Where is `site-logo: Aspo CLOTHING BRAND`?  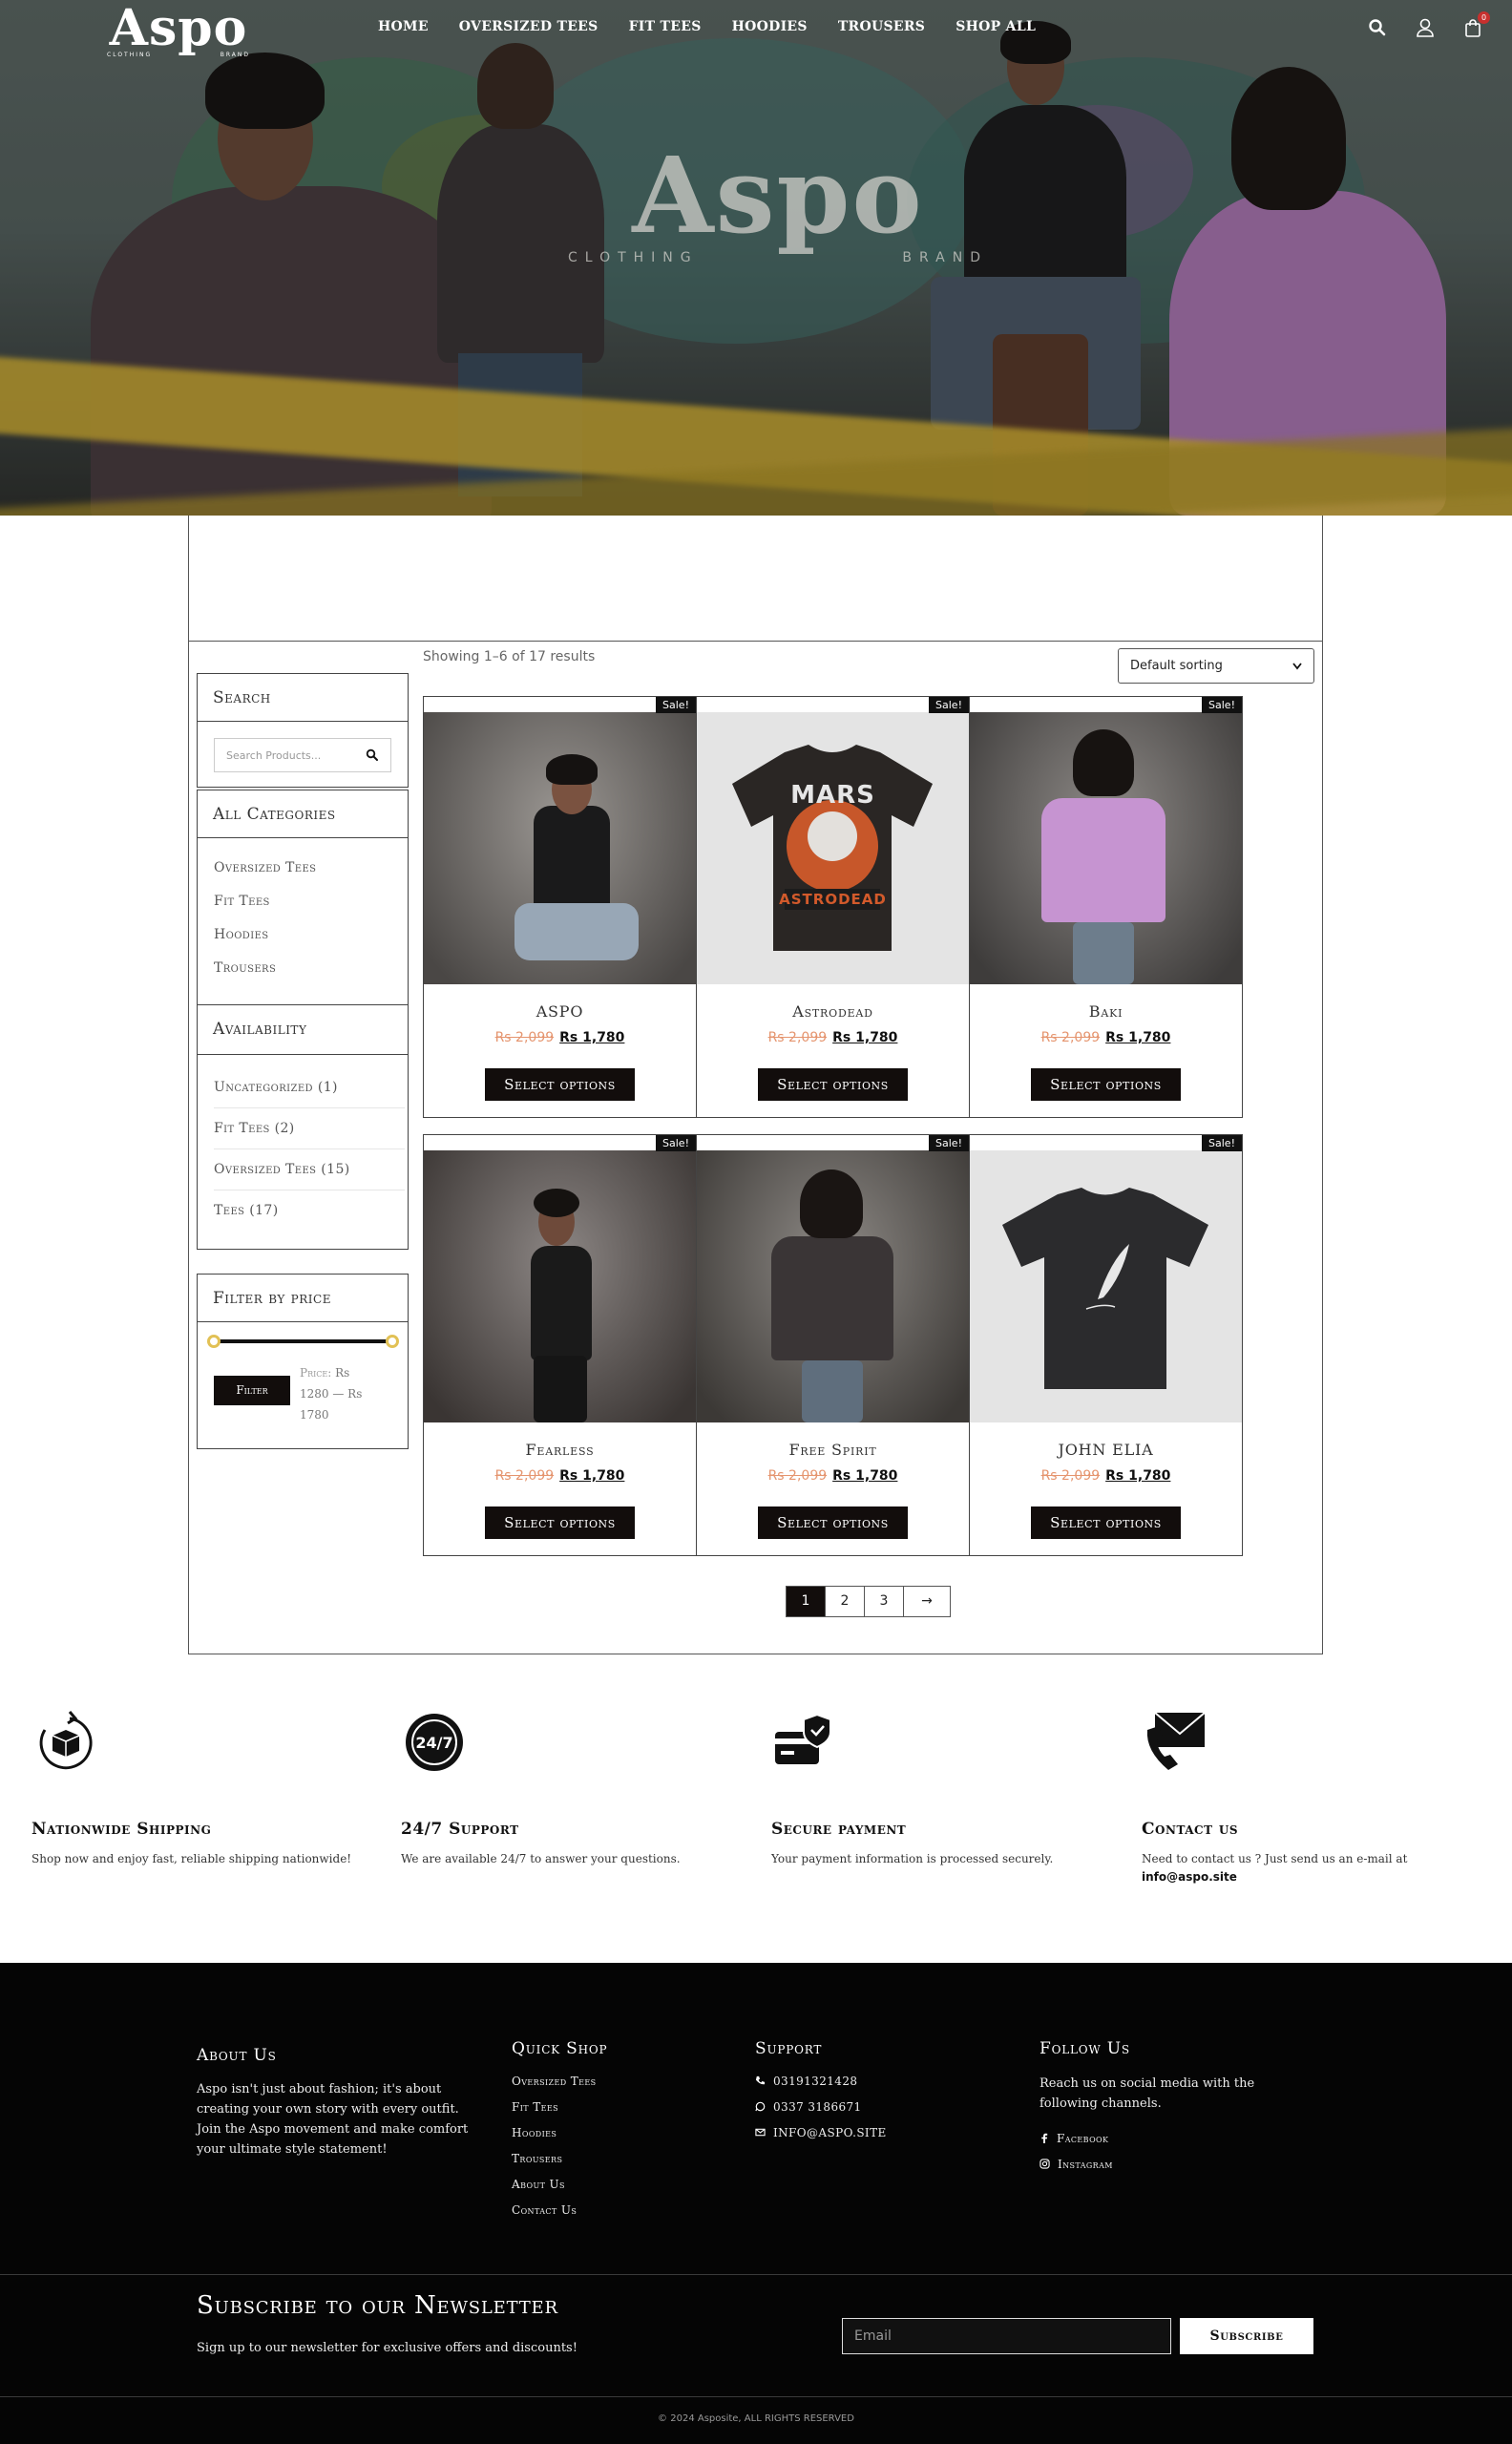
site-logo: Aspo CLOTHING BRAND is located at coordinates (178, 30).